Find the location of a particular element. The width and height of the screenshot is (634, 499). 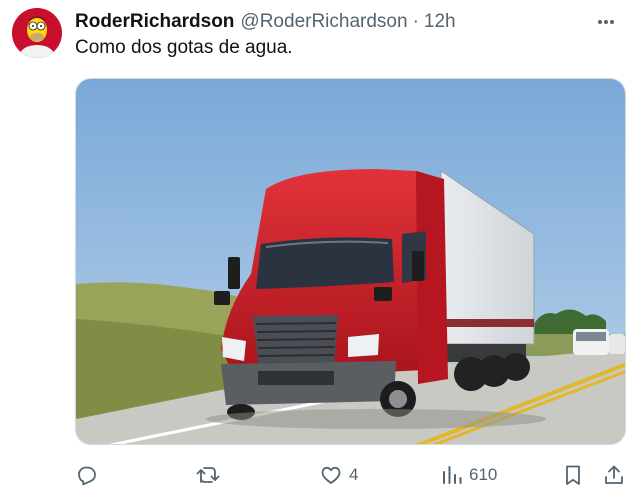

bookmark-icon is located at coordinates (573, 475).